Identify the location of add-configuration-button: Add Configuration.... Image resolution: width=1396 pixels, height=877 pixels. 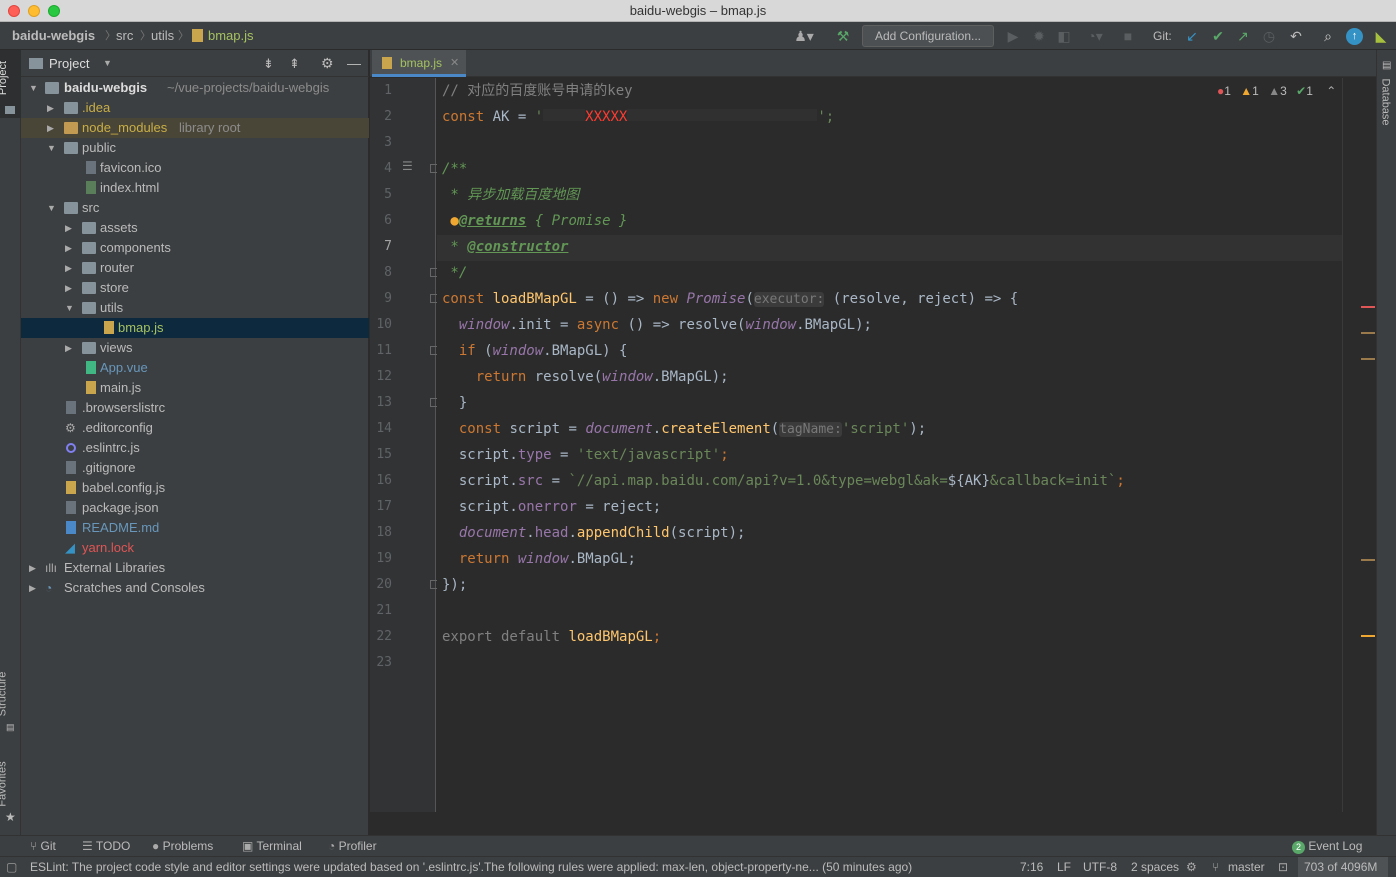
(928, 36).